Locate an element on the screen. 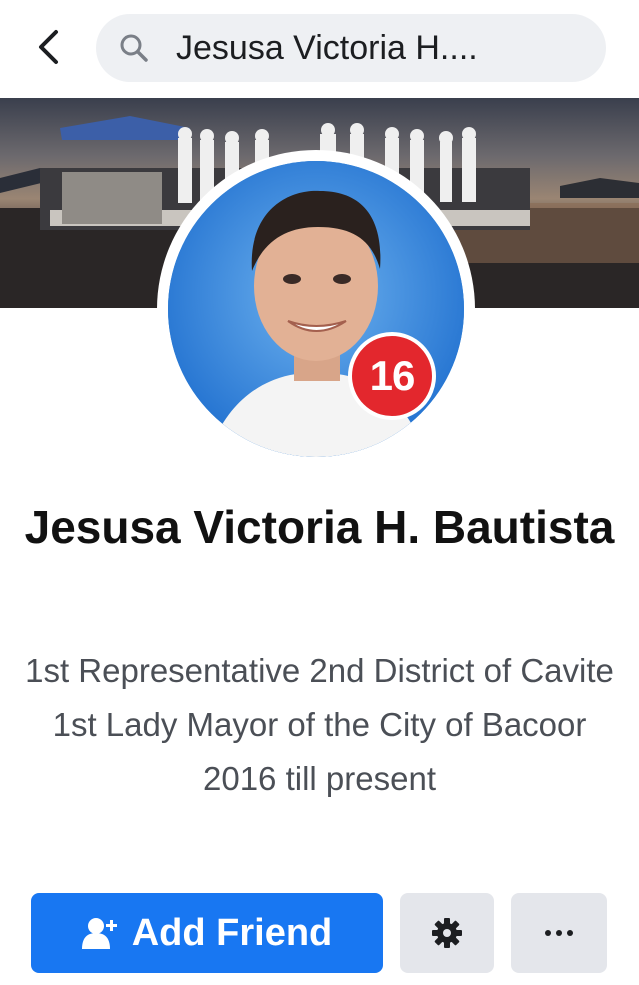 The width and height of the screenshot is (639, 985). profile-picture is located at coordinates (316, 309).